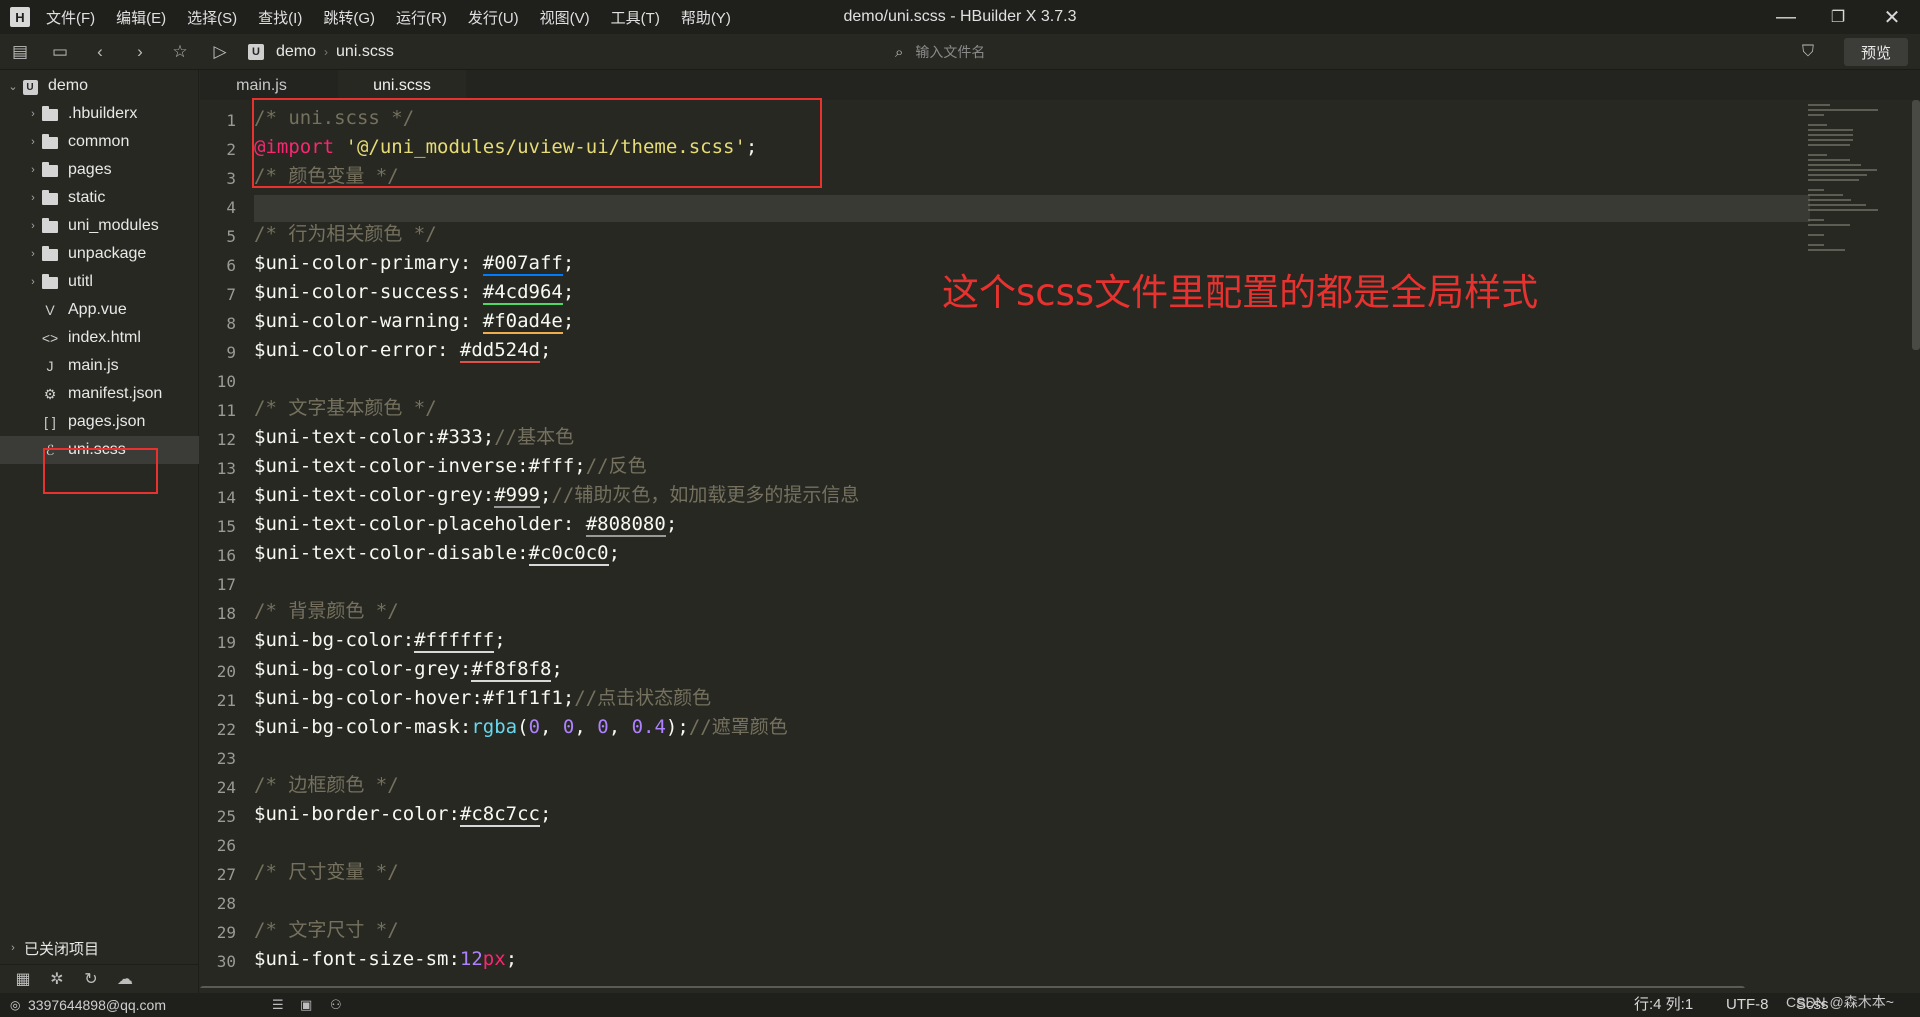 Image resolution: width=1920 pixels, height=1017 pixels. What do you see at coordinates (220, 52) in the screenshot?
I see `run-icon: ▷` at bounding box center [220, 52].